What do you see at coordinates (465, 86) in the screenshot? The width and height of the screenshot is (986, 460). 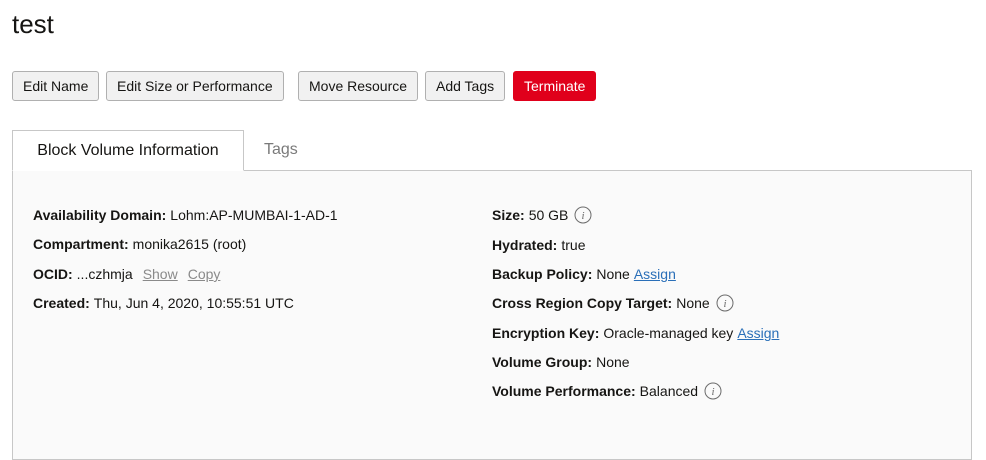 I see `add-tags-button: Add Tags` at bounding box center [465, 86].